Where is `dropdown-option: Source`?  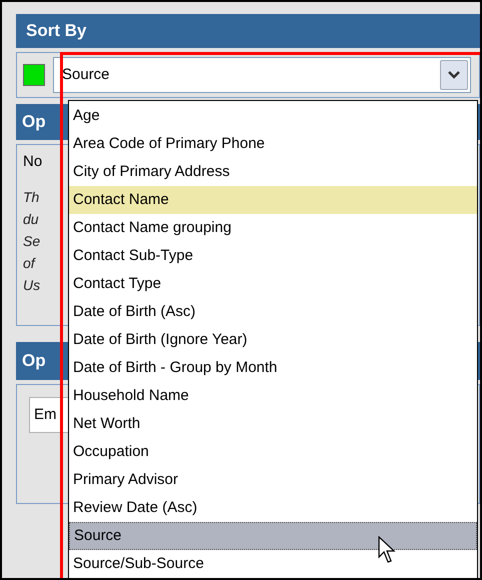
dropdown-option: Source is located at coordinates (273, 536).